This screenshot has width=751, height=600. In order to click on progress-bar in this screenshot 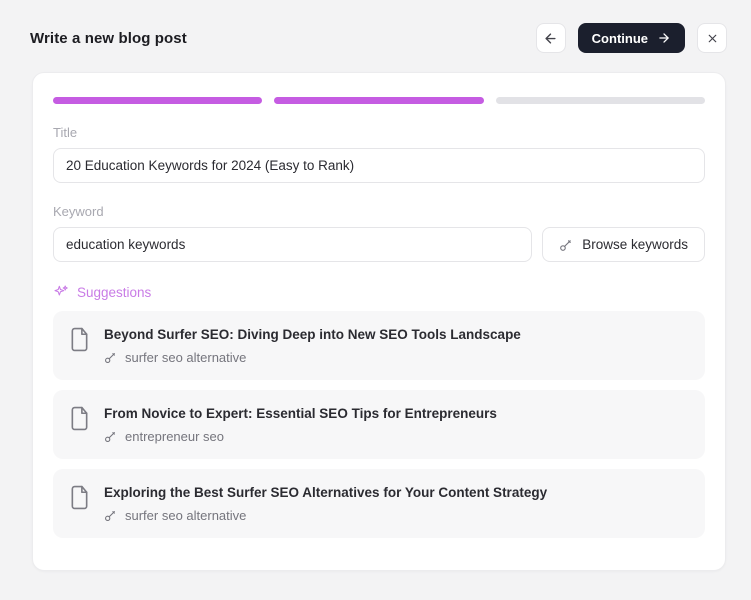, I will do `click(379, 100)`.